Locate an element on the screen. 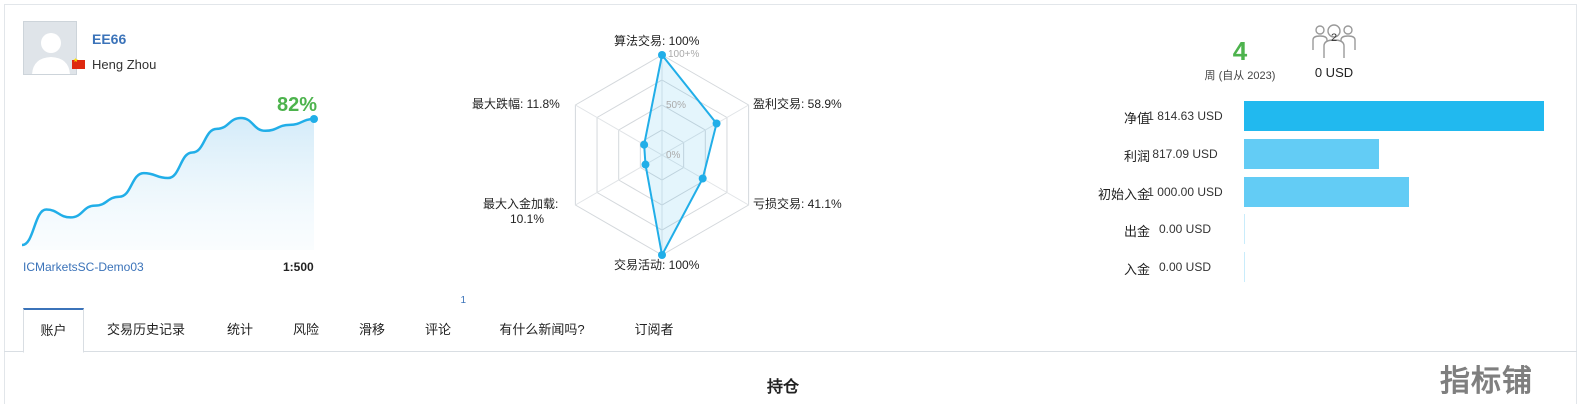 Image resolution: width=1581 pixels, height=404 pixels. weeks-caption: 周 (自从 2023) is located at coordinates (1240, 76).